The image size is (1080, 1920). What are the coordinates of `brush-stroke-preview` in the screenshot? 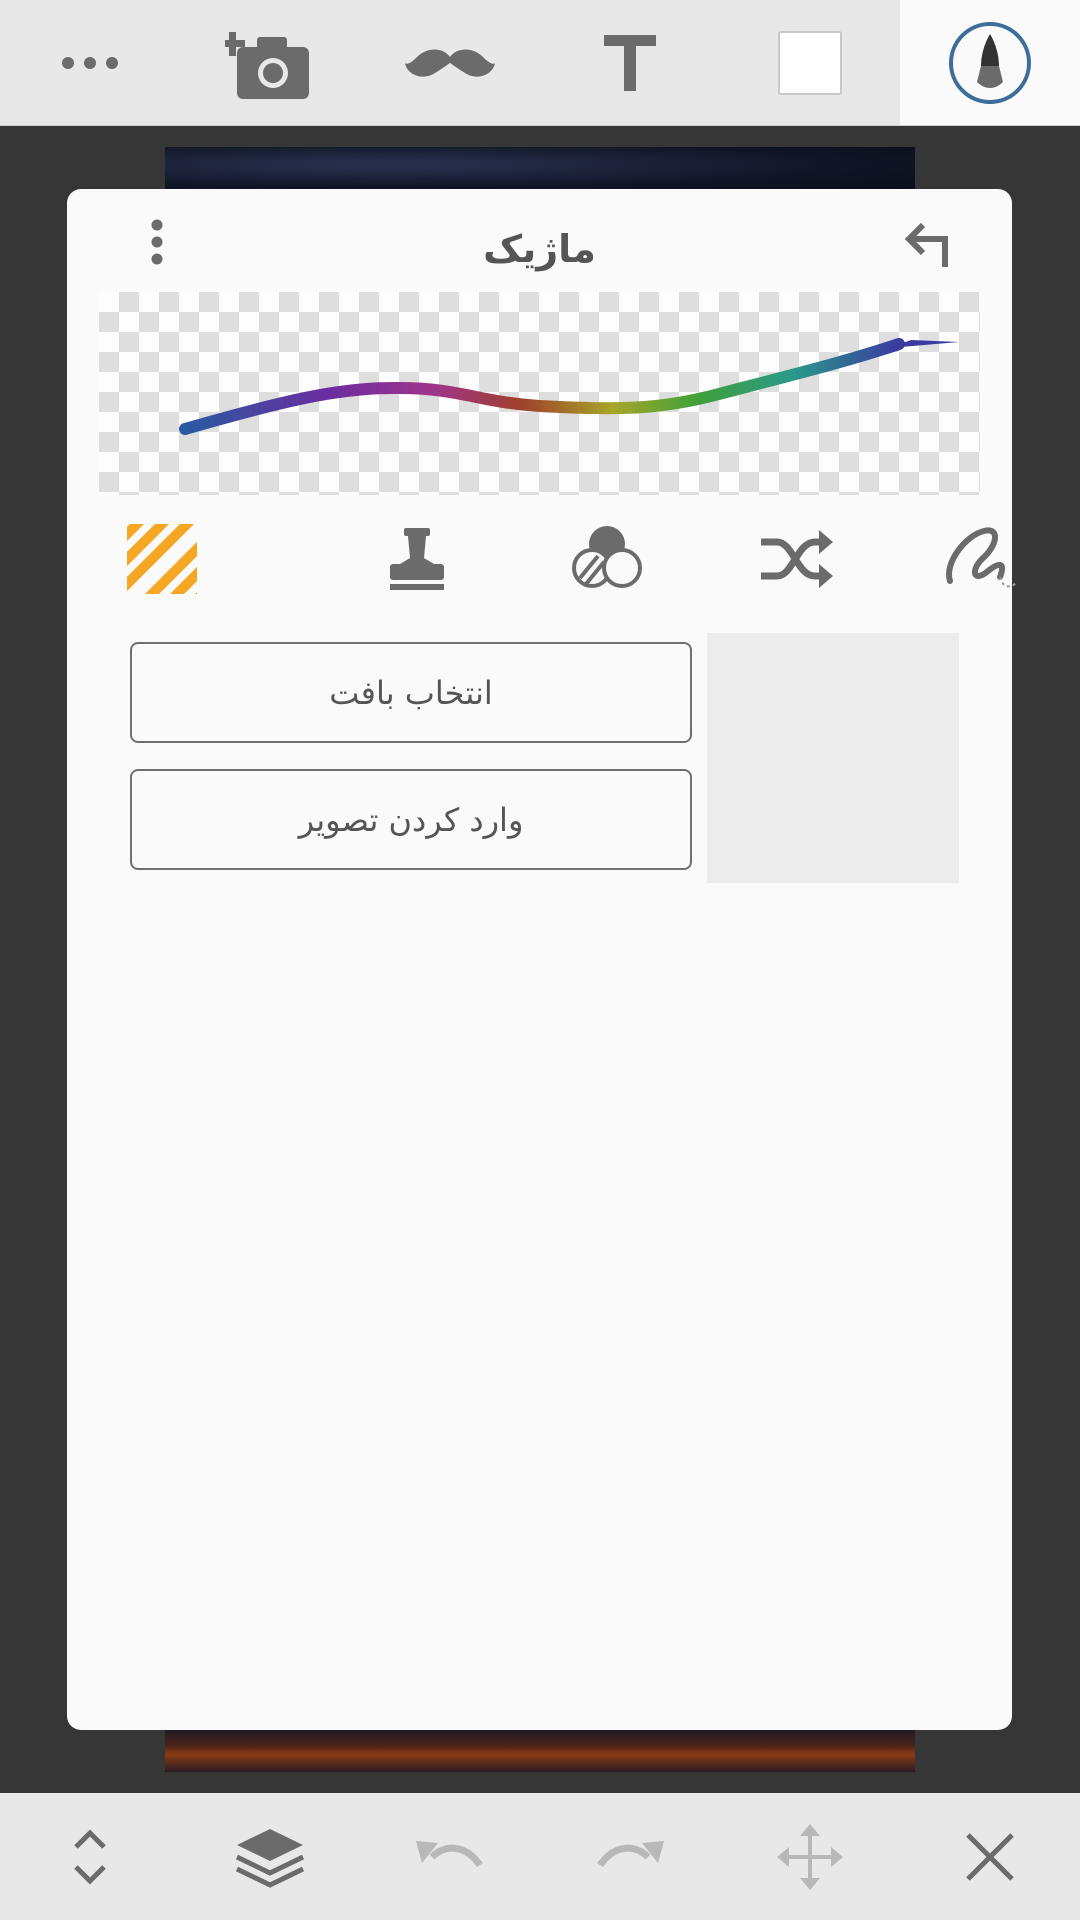 It's located at (569, 386).